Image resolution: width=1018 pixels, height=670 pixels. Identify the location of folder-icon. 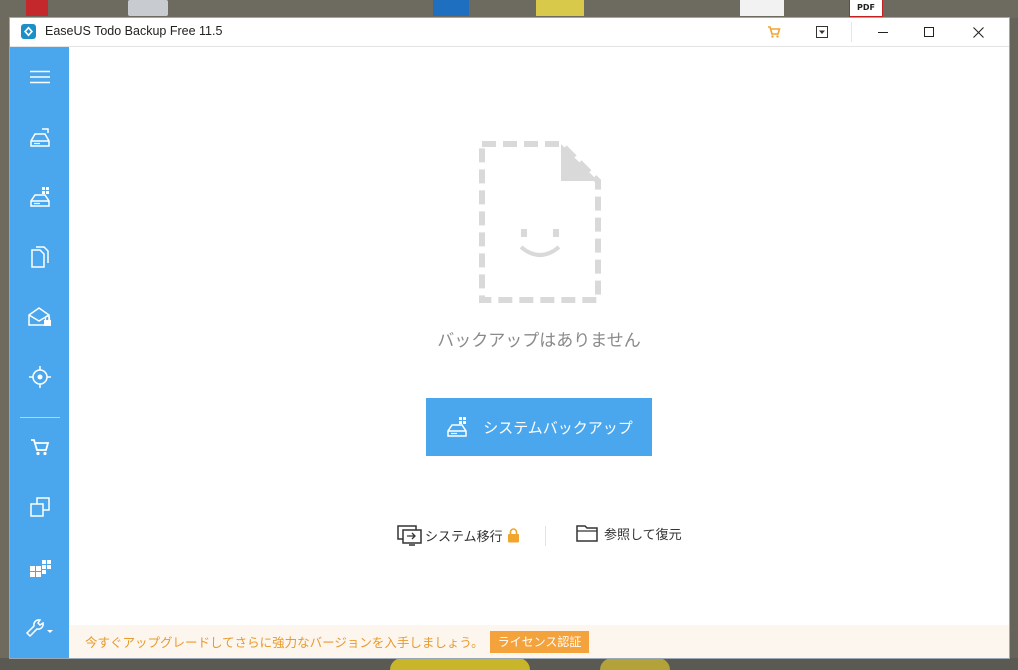
(587, 533).